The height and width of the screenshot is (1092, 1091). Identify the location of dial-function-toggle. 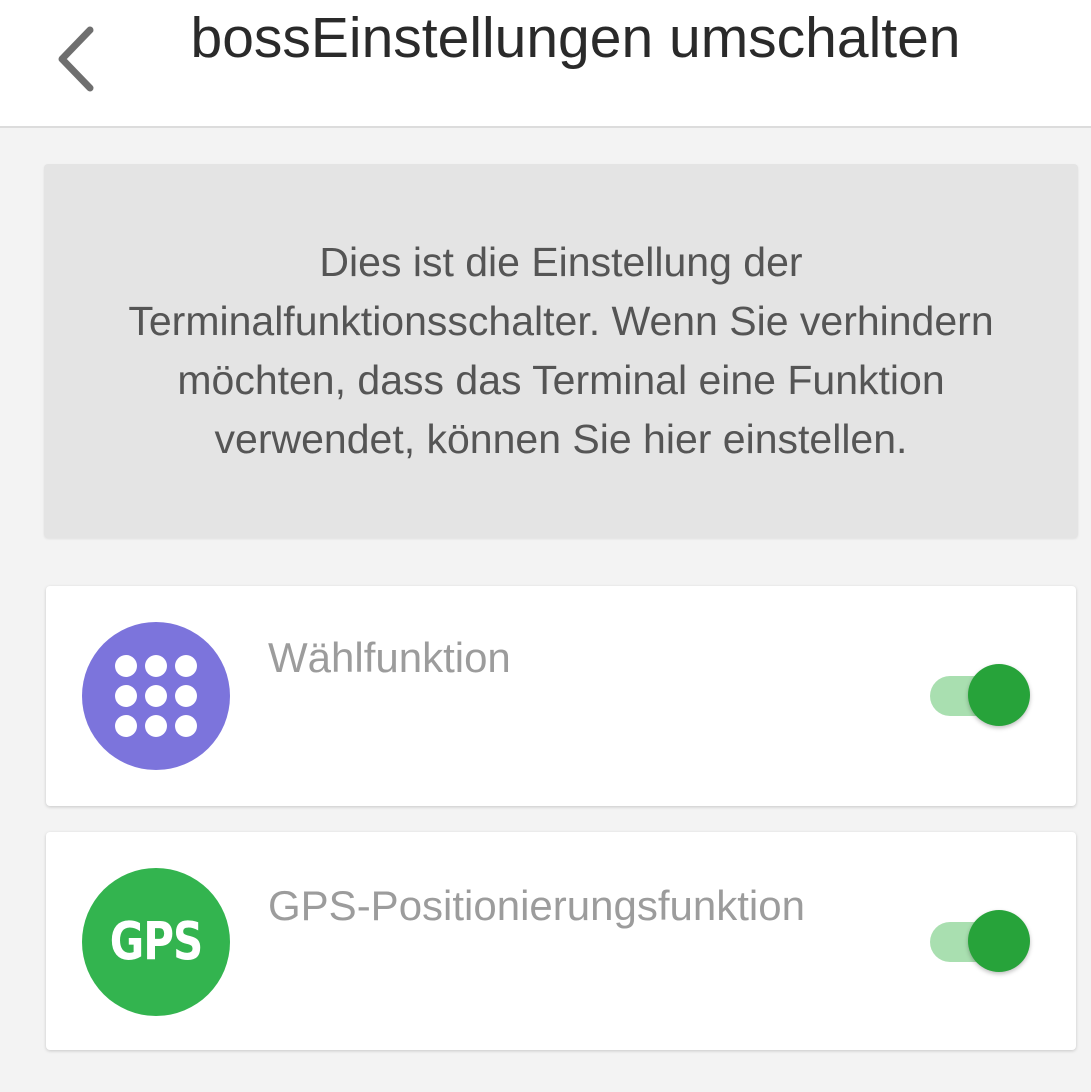
(980, 696).